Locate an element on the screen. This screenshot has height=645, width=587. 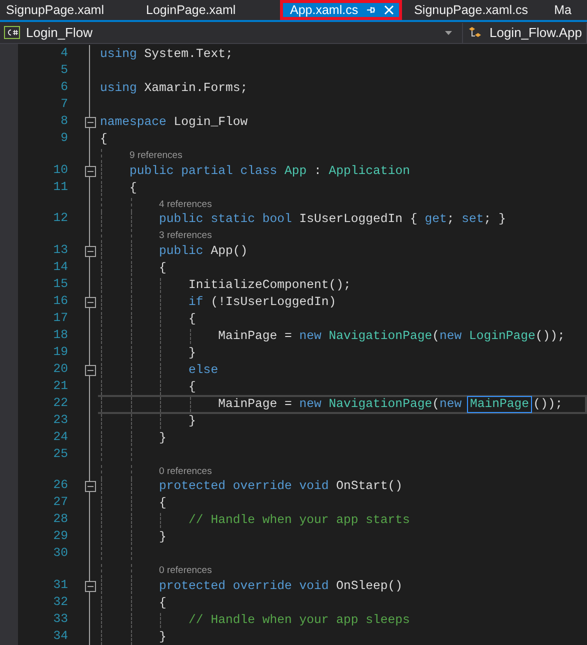
project-dropdown: Login_Flow is located at coordinates (232, 32).